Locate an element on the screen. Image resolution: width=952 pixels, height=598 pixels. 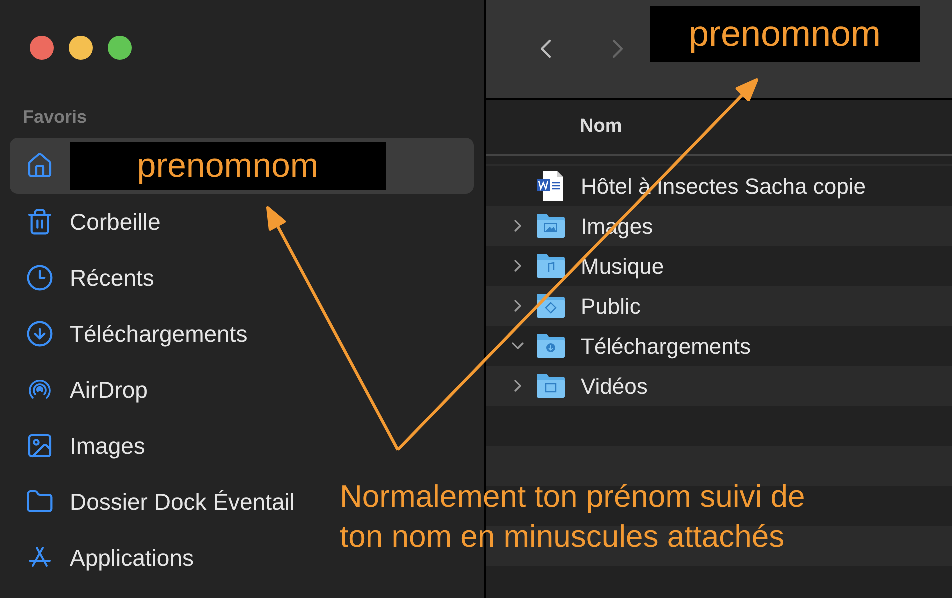
image-icon is located at coordinates (40, 446).